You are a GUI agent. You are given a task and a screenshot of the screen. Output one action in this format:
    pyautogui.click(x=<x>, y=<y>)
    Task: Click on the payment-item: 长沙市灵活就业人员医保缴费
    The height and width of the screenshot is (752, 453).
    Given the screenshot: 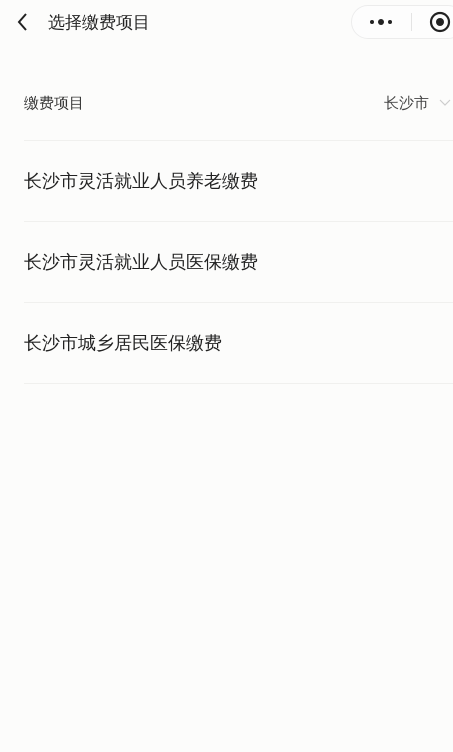 What is the action you would take?
    pyautogui.click(x=238, y=262)
    